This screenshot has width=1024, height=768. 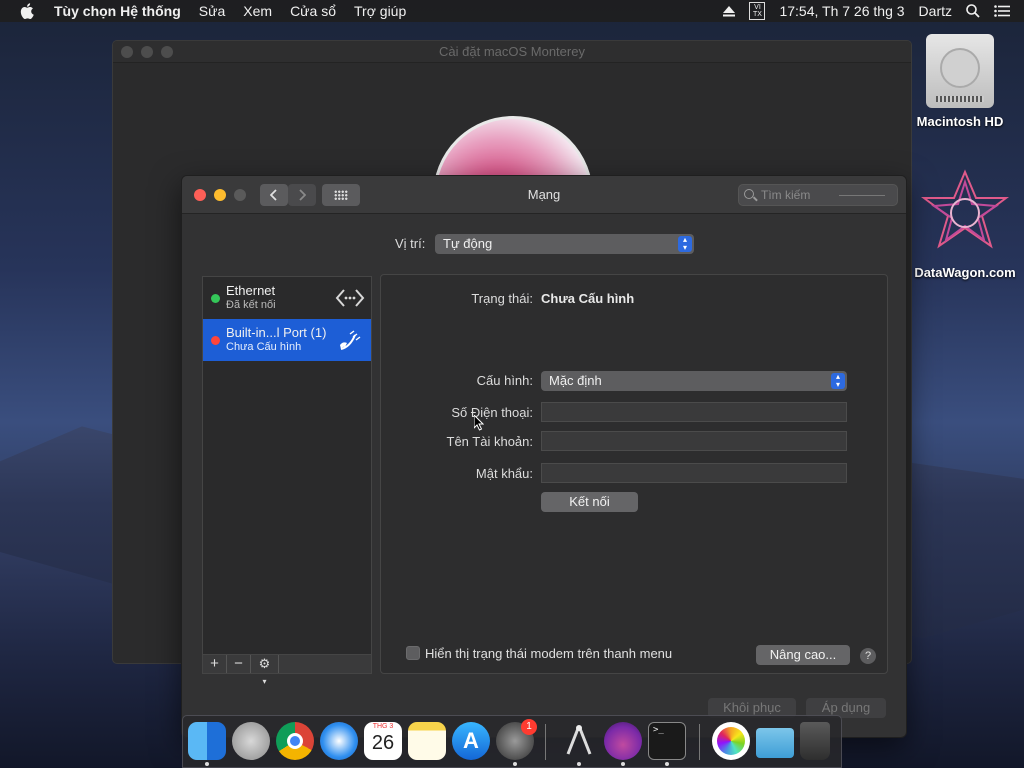 I want to click on window-toolbar: Mạng Tìm kiếm, so click(x=544, y=195).